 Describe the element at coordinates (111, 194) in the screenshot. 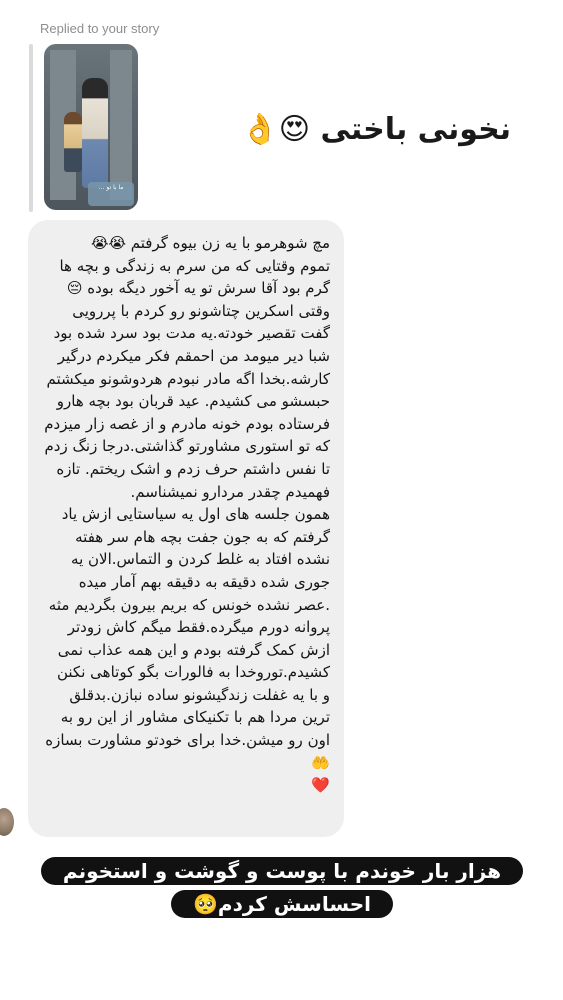

I see `story-sticker: … ما با تو` at that location.